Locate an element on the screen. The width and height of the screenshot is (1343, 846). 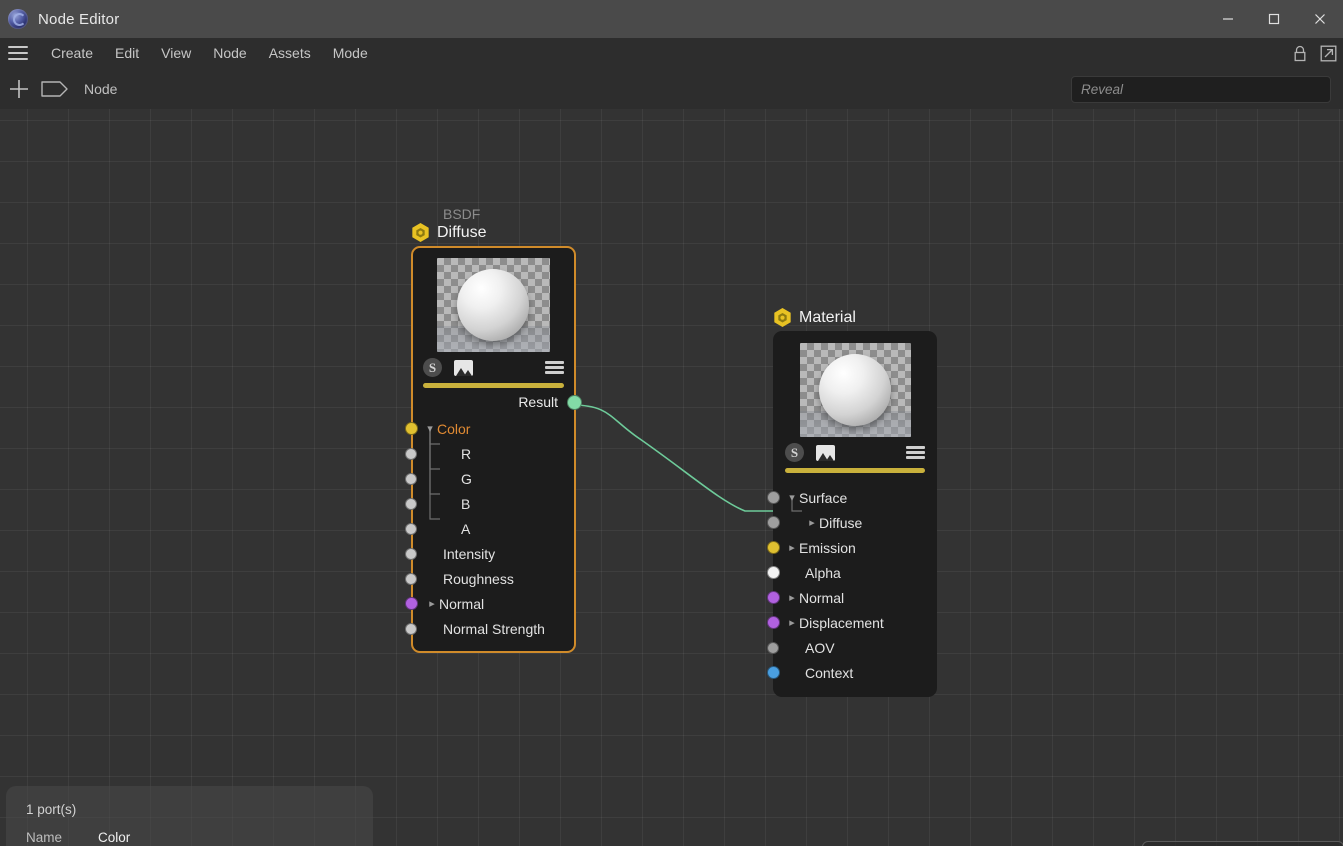
sphere-logo-icon is located at coordinates (18, 19).